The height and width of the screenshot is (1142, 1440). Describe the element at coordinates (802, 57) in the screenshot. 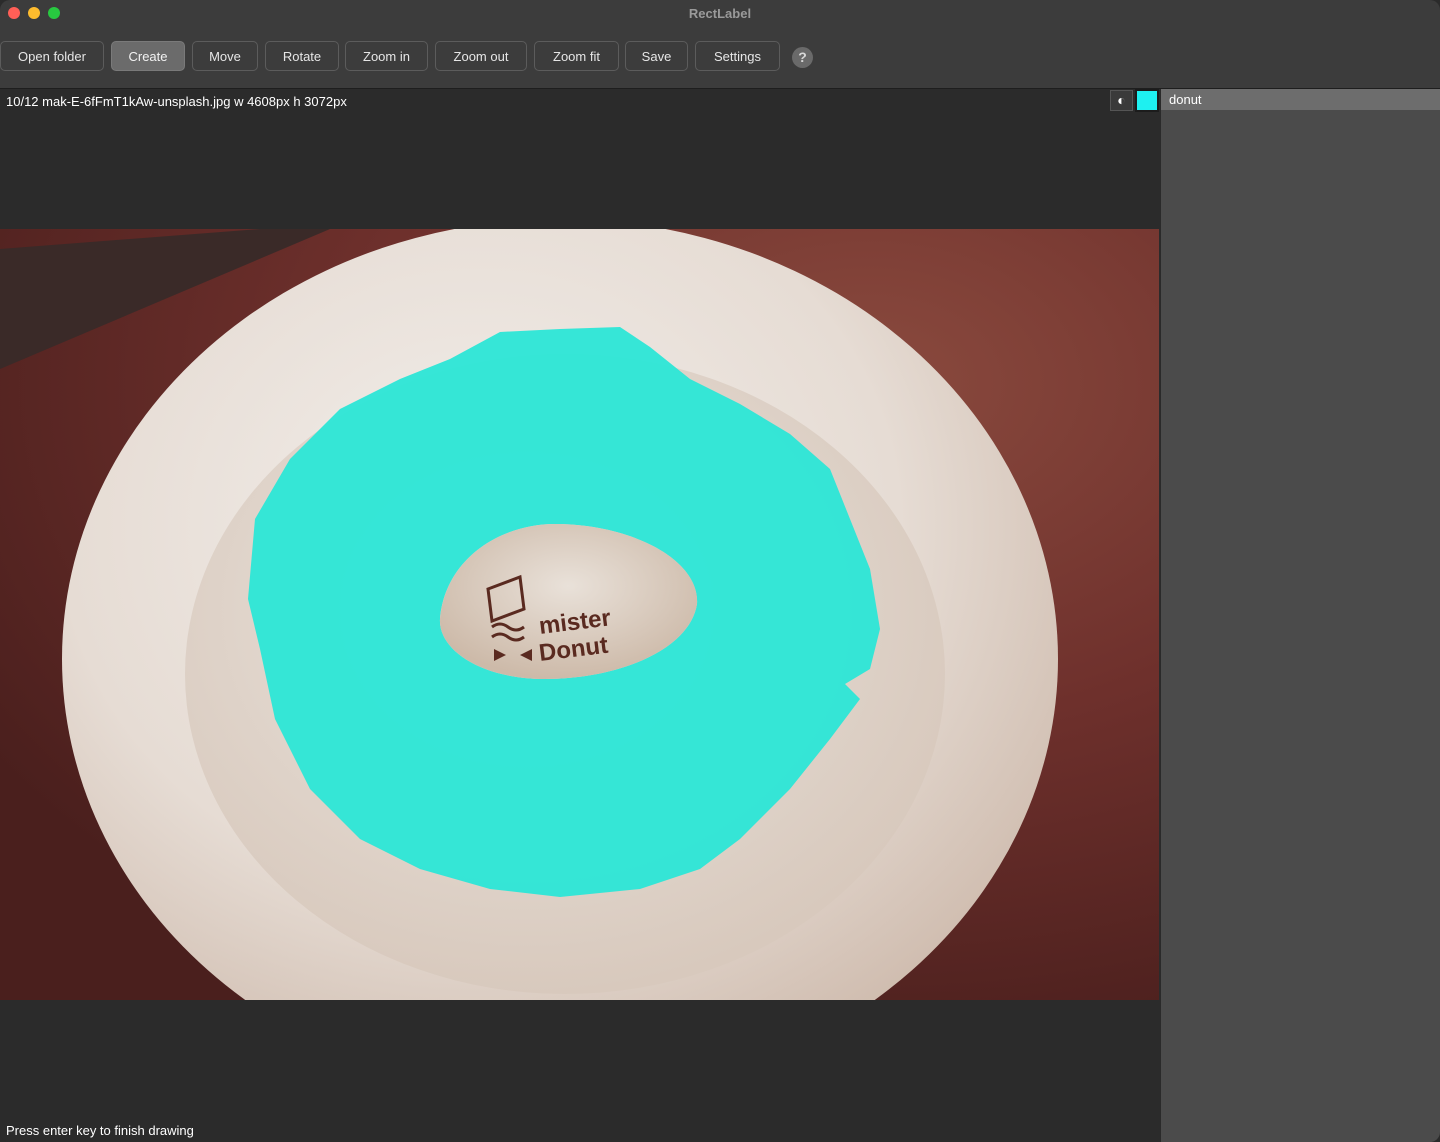

I see `help-icon: ?` at that location.